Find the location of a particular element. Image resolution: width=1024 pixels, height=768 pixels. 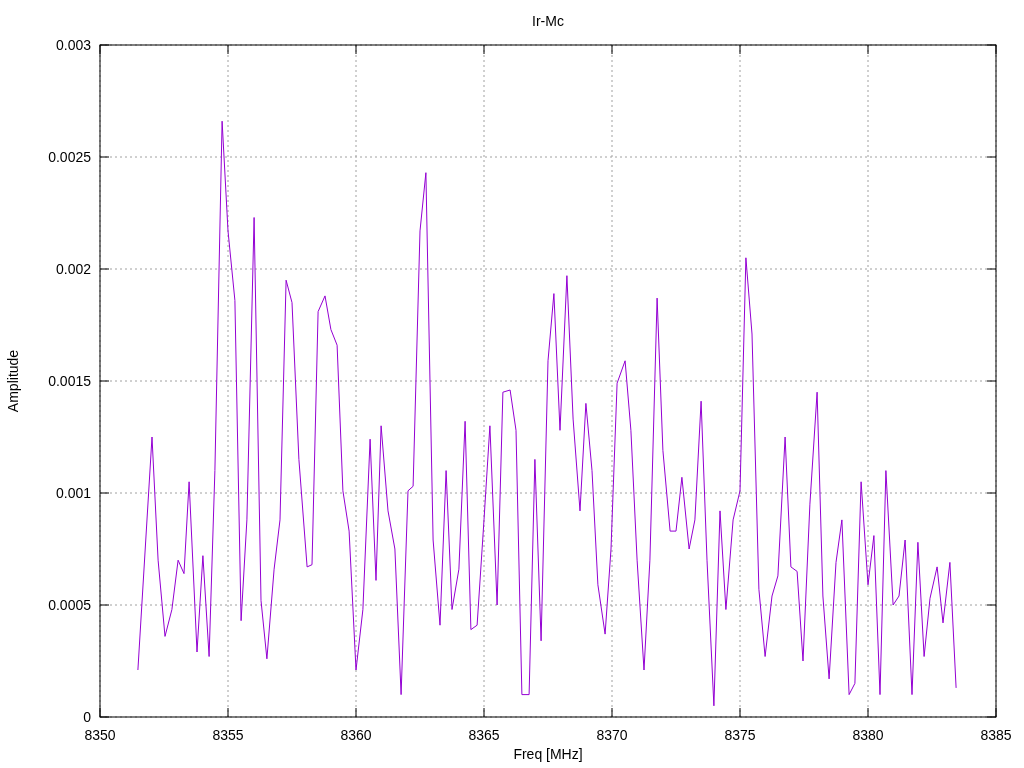

axis-title: Amplitude is located at coordinates (13, 381).